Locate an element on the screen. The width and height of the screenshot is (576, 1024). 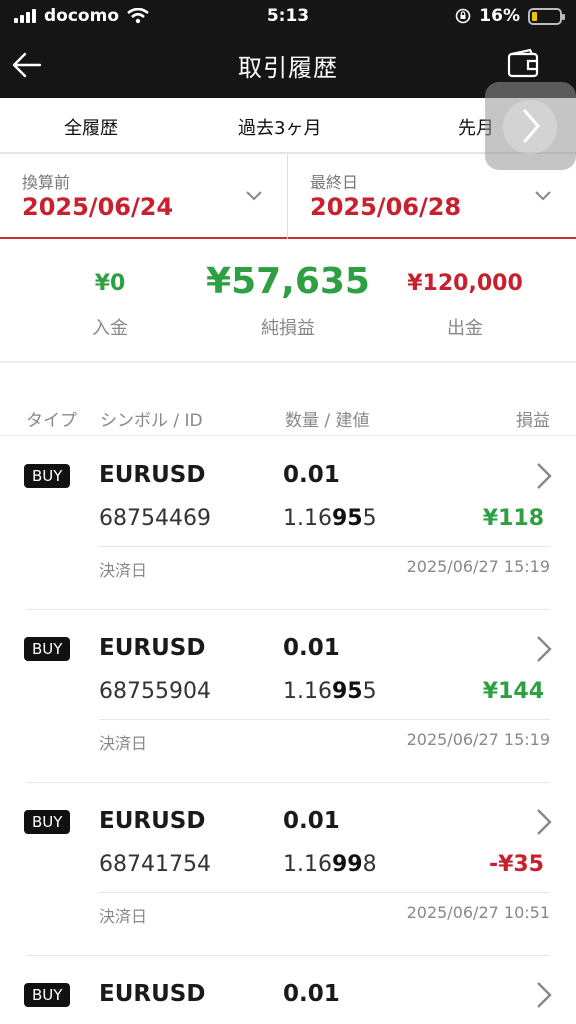
app-header: docomo 5:13 16% 取引履歴 is located at coordinates (288, 49).